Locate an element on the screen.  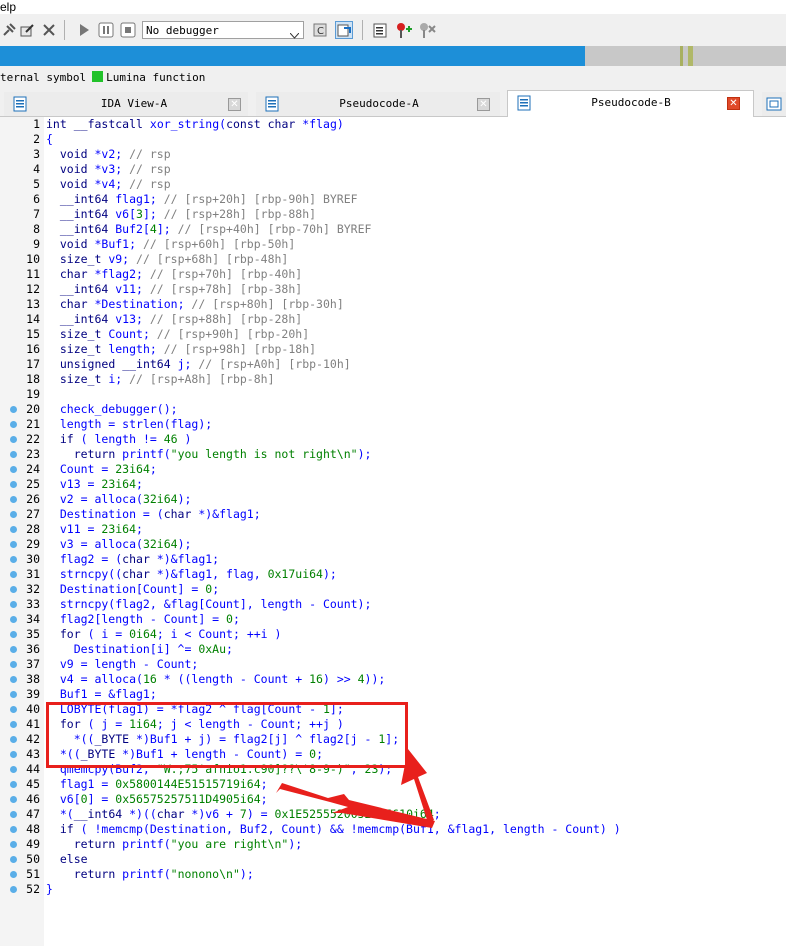
close-x-icon is located at coordinates (49, 30).